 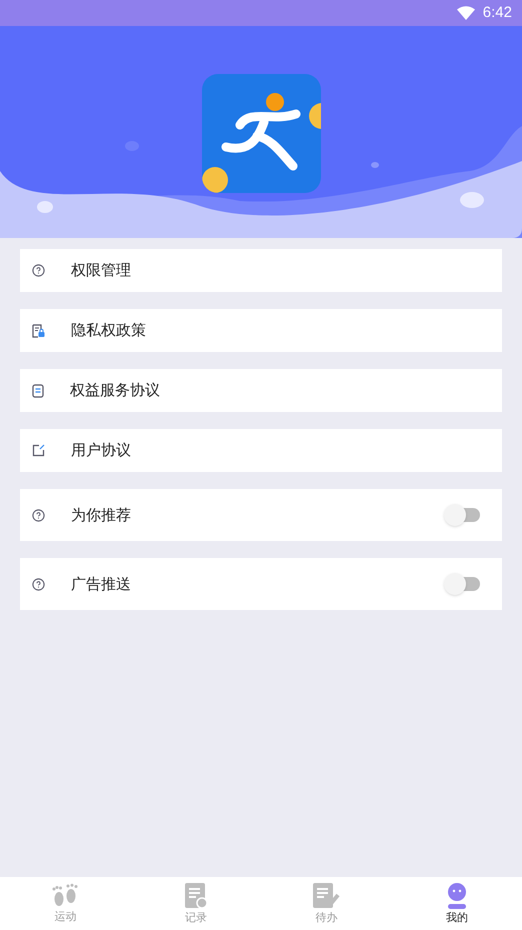 What do you see at coordinates (109, 331) in the screenshot?
I see `menu-label: 隐私权政策` at bounding box center [109, 331].